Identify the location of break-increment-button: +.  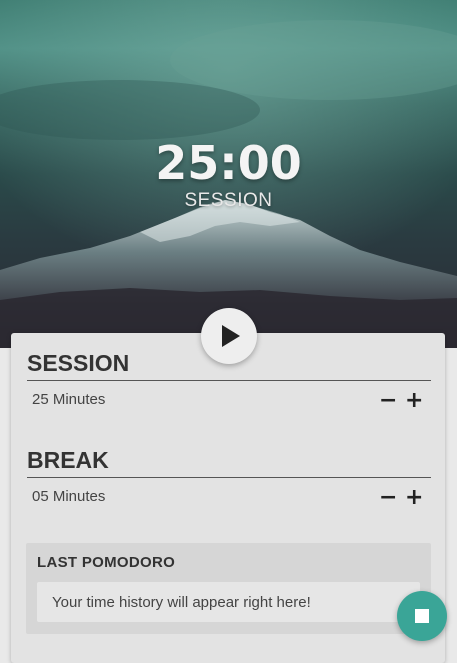
(414, 498).